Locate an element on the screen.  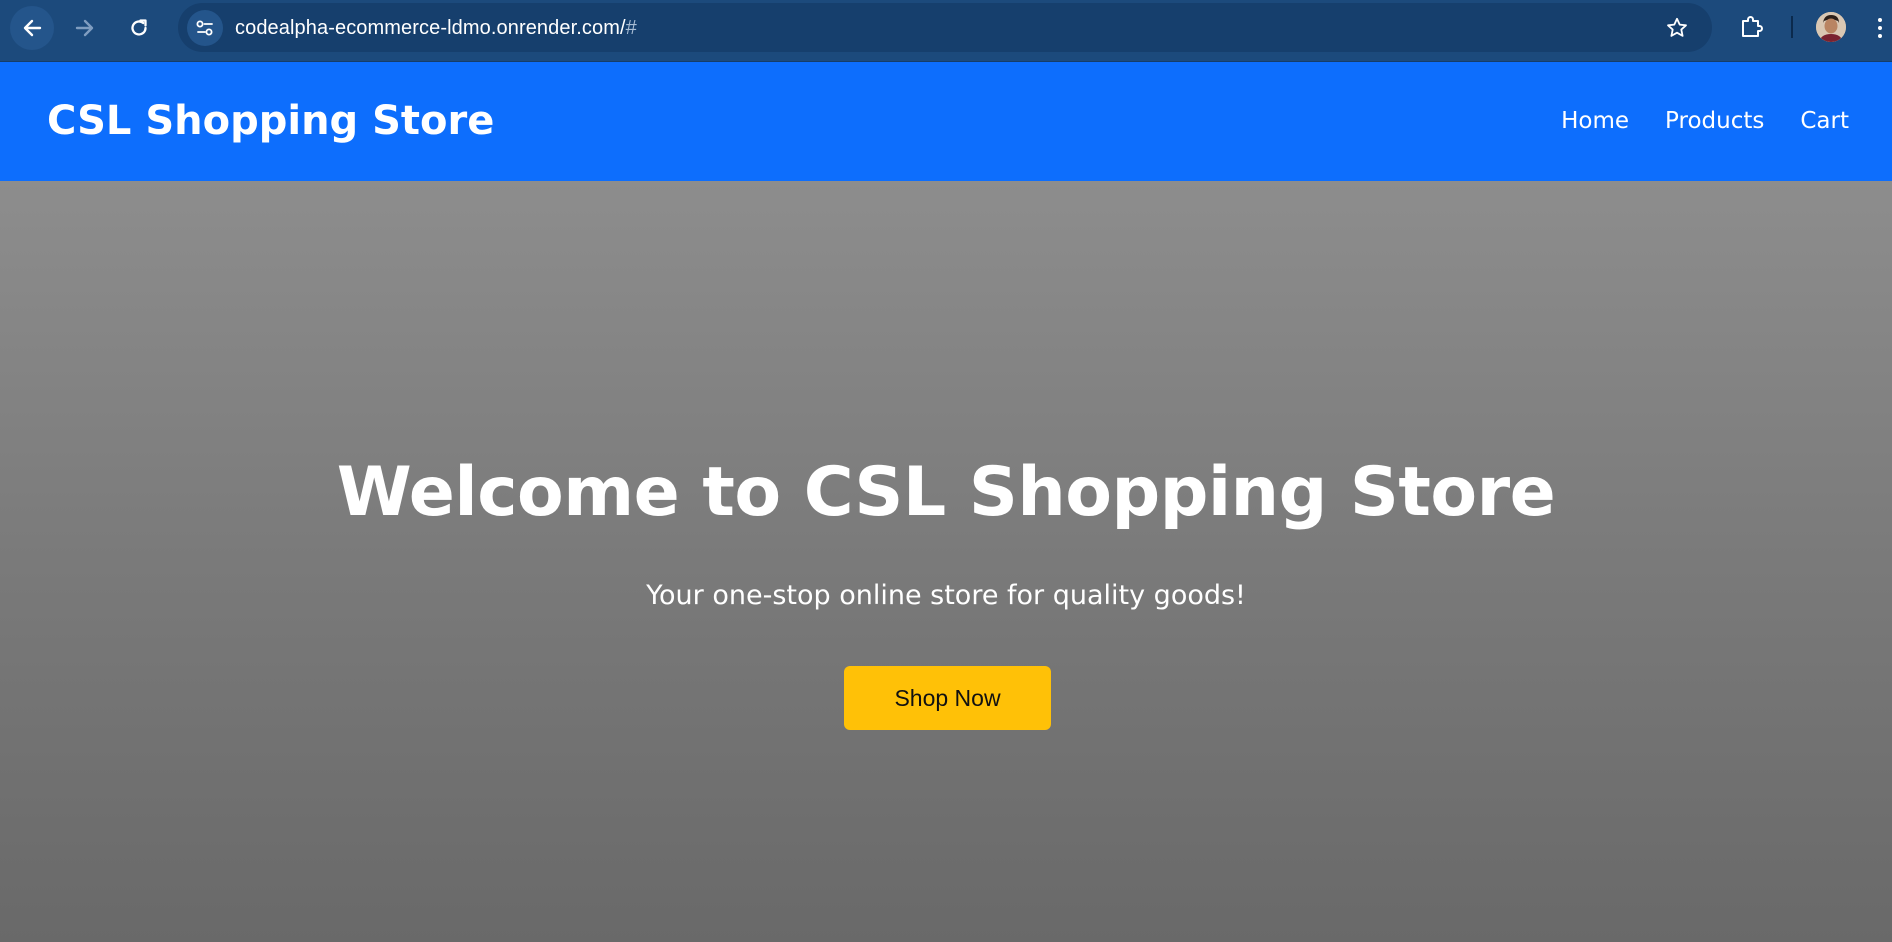
brand-logo-text: CSL Shopping Store is located at coordinates (270, 121).